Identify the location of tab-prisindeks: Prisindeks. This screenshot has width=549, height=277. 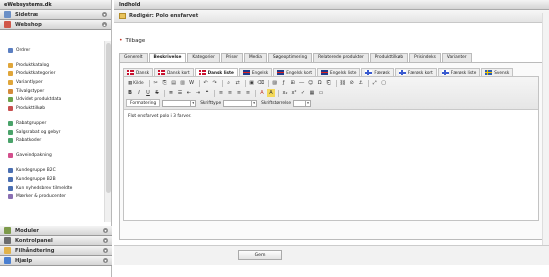
(425, 57).